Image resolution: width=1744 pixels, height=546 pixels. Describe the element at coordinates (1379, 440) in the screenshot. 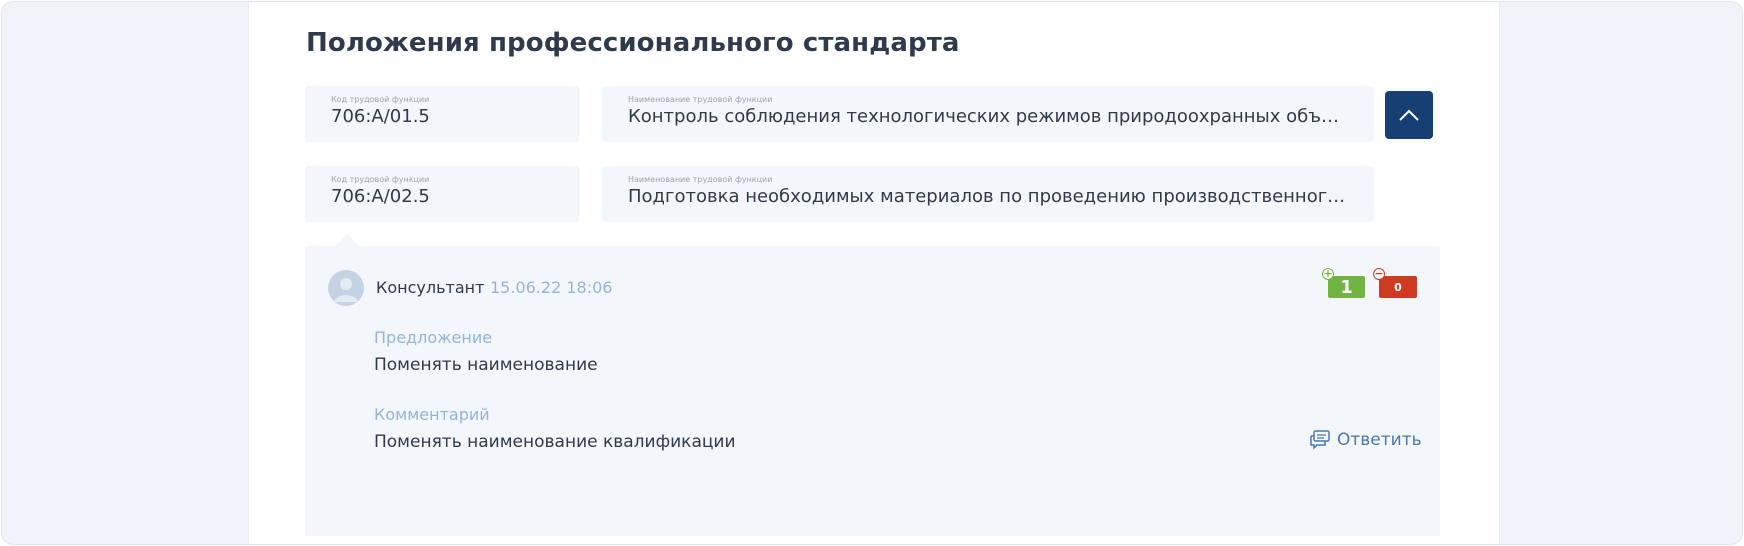

I see `reply-label: Ответить` at that location.